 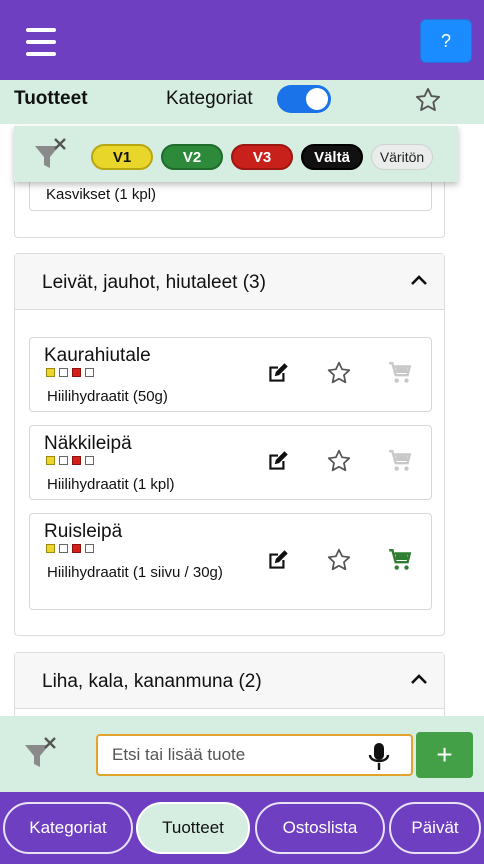 I want to click on search-input, so click(x=237, y=755).